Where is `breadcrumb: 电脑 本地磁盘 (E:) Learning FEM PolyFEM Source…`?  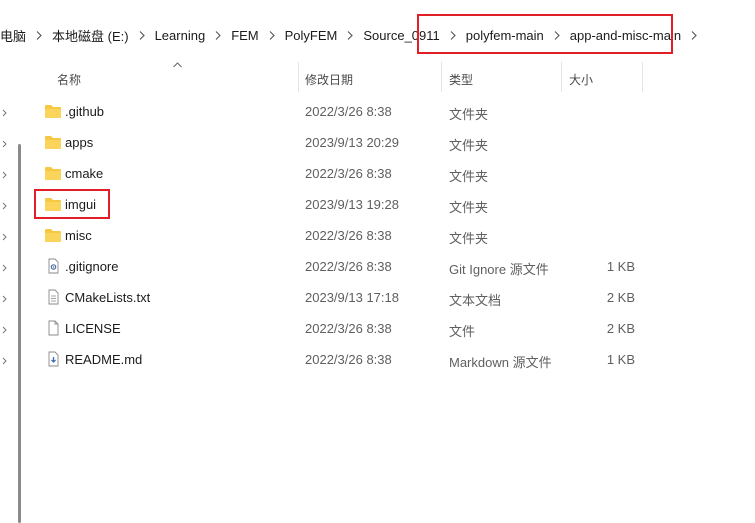 breadcrumb: 电脑 本地磁盘 (E:) Learning FEM PolyFEM Source… is located at coordinates (377, 35).